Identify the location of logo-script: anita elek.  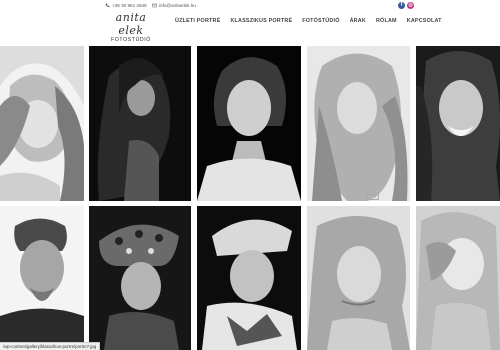
(131, 24).